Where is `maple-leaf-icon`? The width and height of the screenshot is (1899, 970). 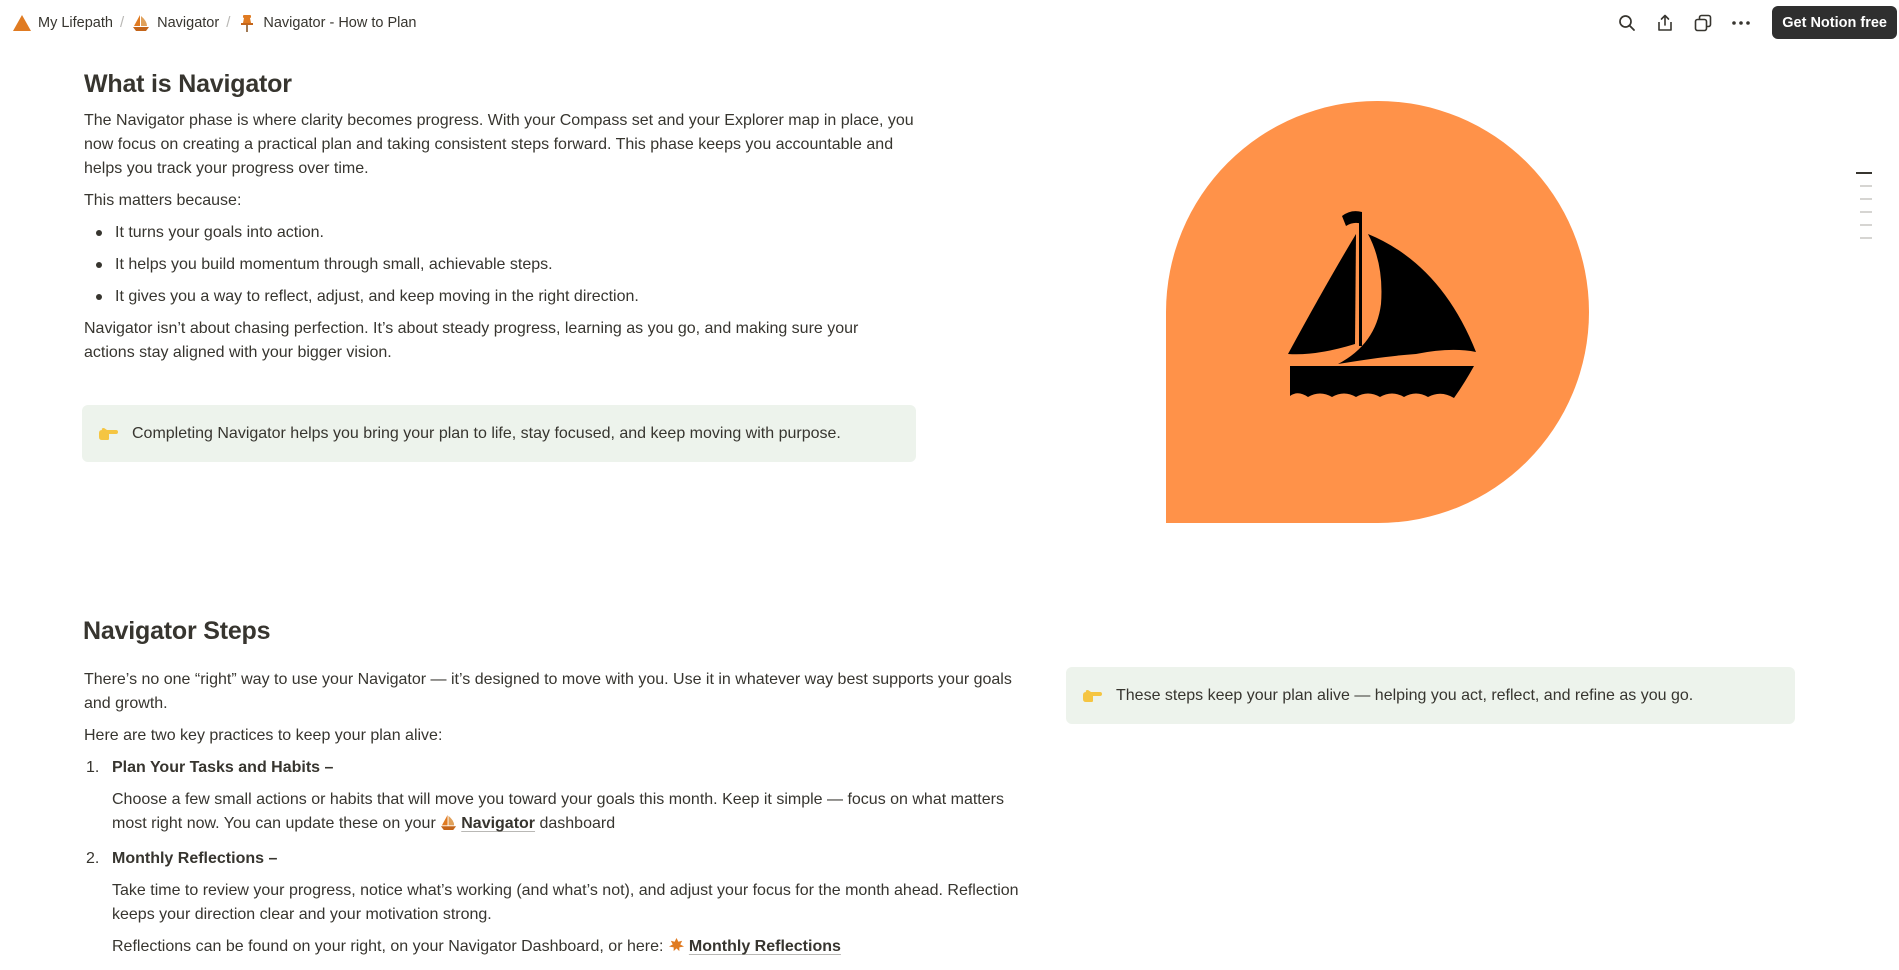
maple-leaf-icon is located at coordinates (676, 949).